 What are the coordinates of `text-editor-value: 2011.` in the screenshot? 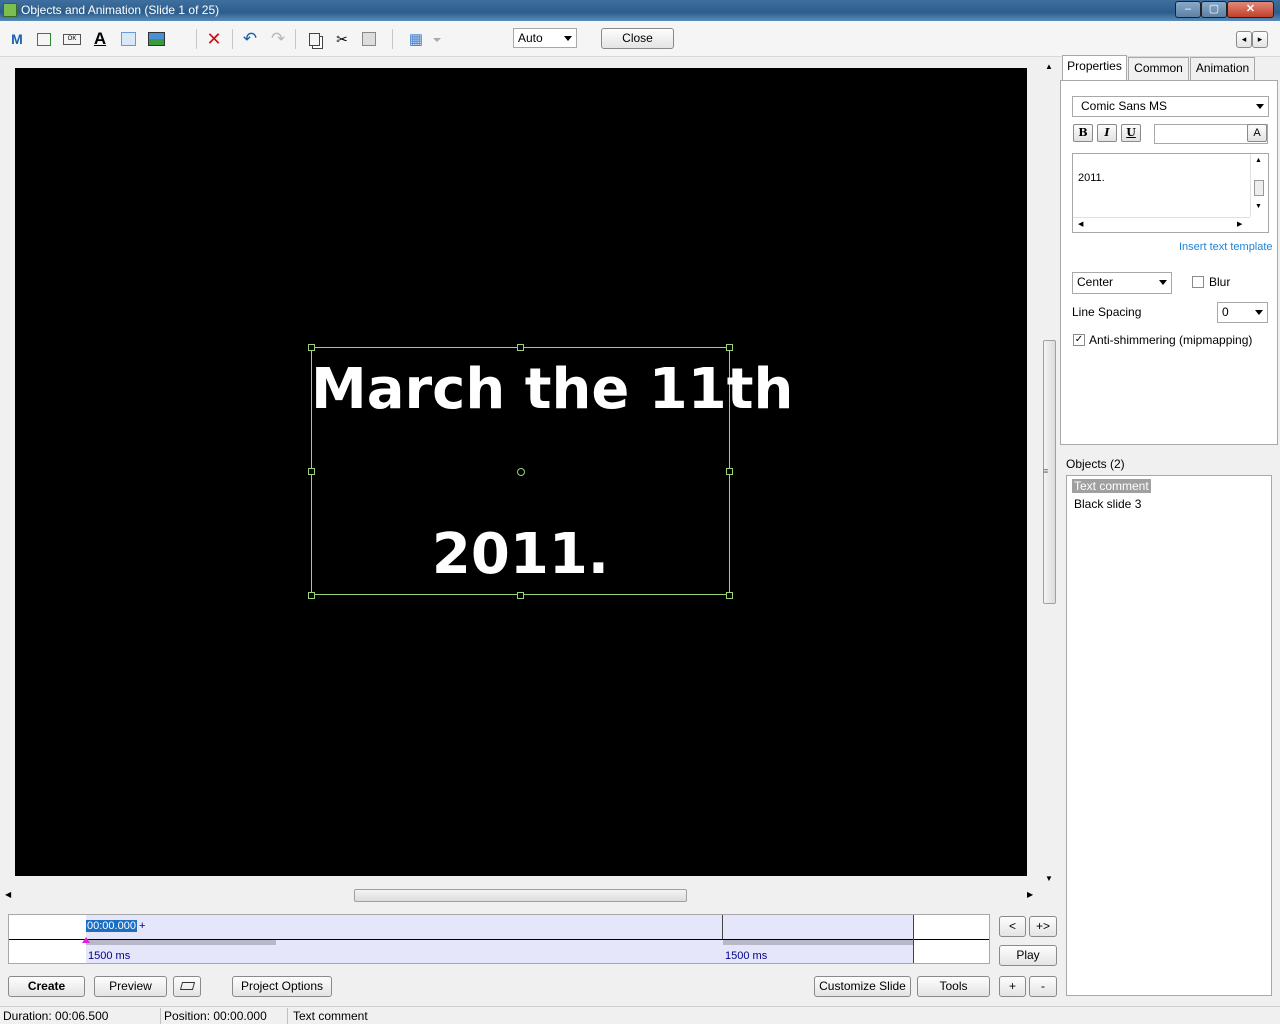 It's located at (1091, 178).